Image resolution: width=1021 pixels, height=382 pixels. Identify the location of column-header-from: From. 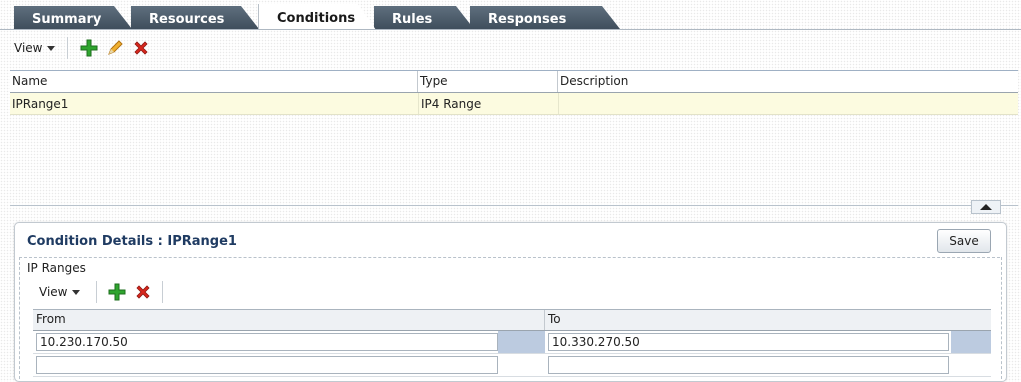
(289, 320).